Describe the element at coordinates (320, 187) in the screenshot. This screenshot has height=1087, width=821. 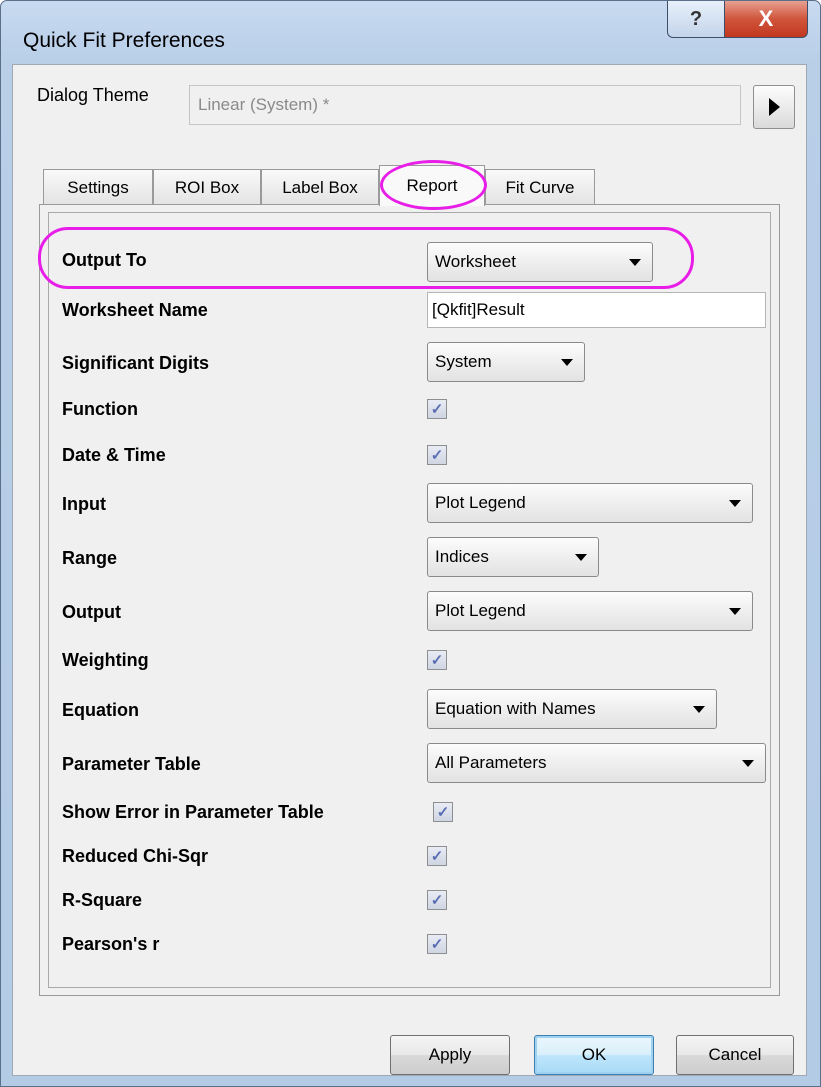
I see `tab-label-box: Label Box` at that location.